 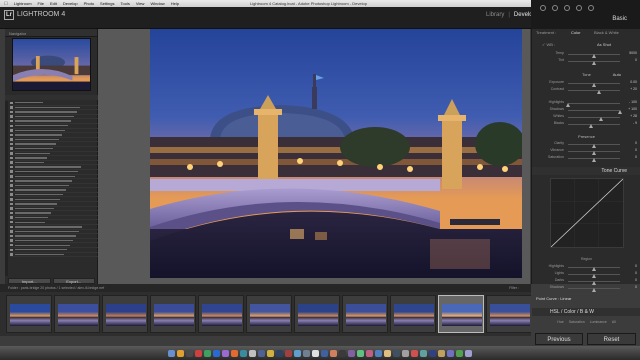 I want to click on slider-value: + 100, so click(x=630, y=109).